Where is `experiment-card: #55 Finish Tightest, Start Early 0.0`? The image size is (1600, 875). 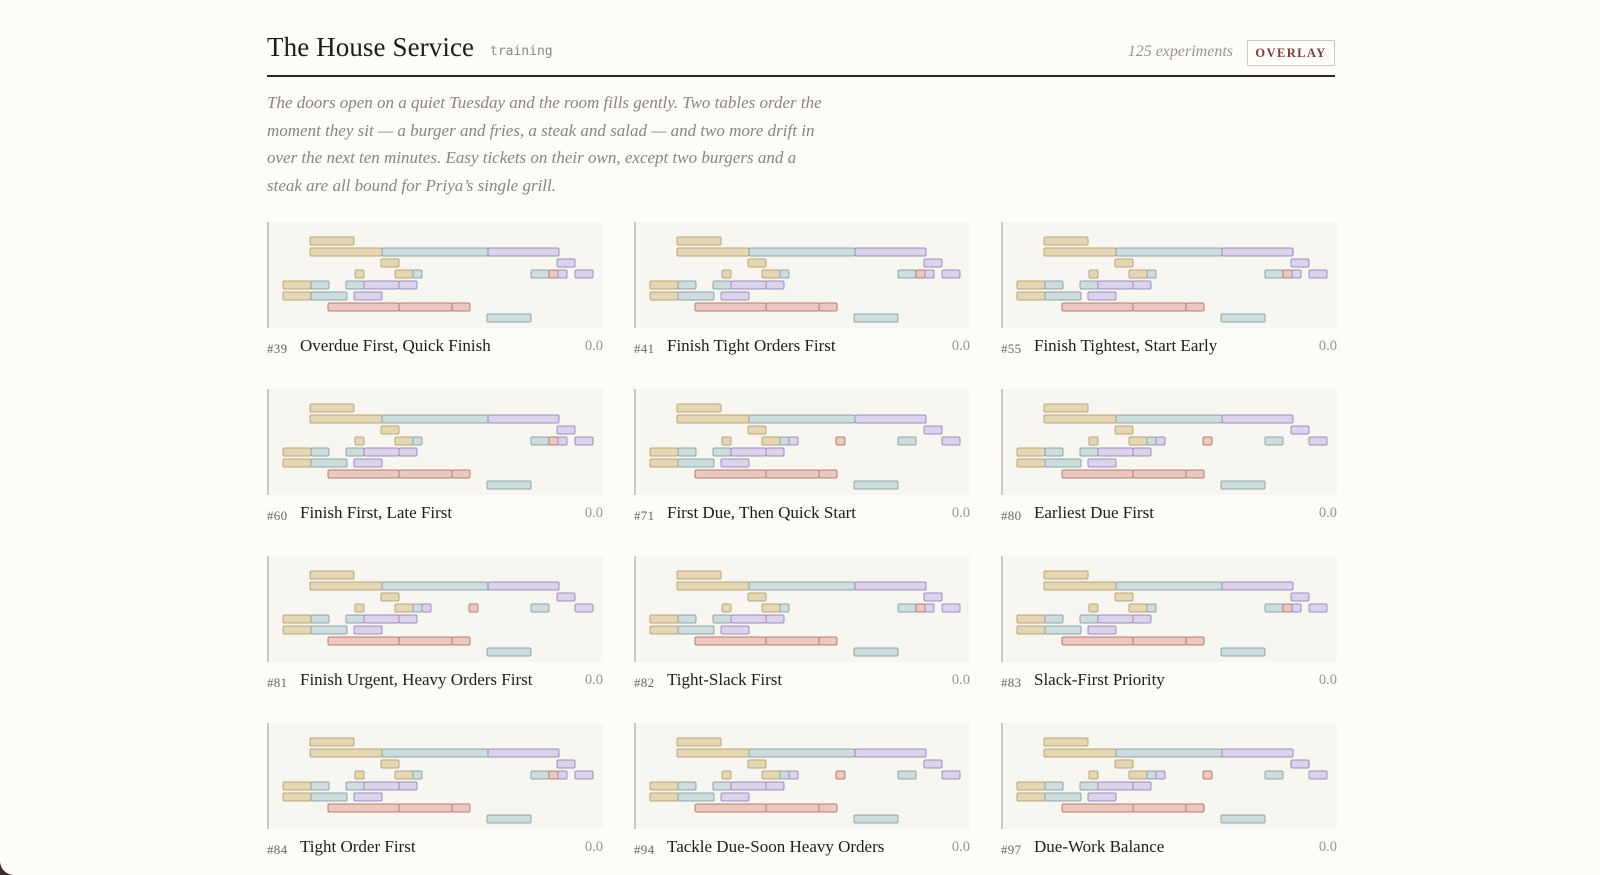 experiment-card: #55 Finish Tightest, Start Early 0.0 is located at coordinates (1169, 297).